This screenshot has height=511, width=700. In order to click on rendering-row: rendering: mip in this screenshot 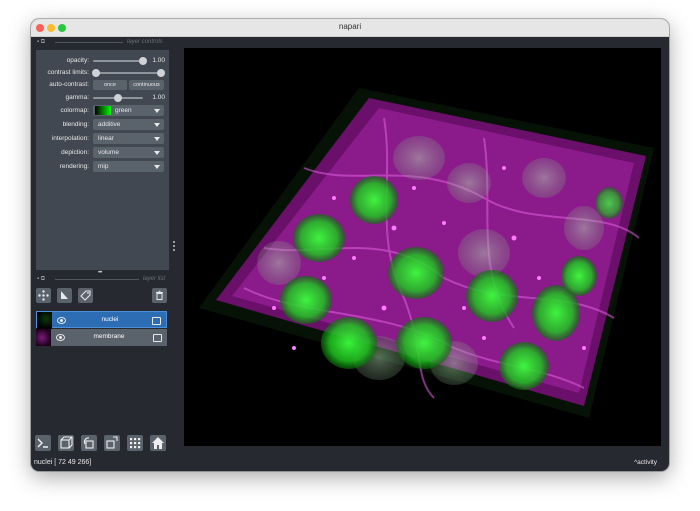, I will do `click(102, 167)`.